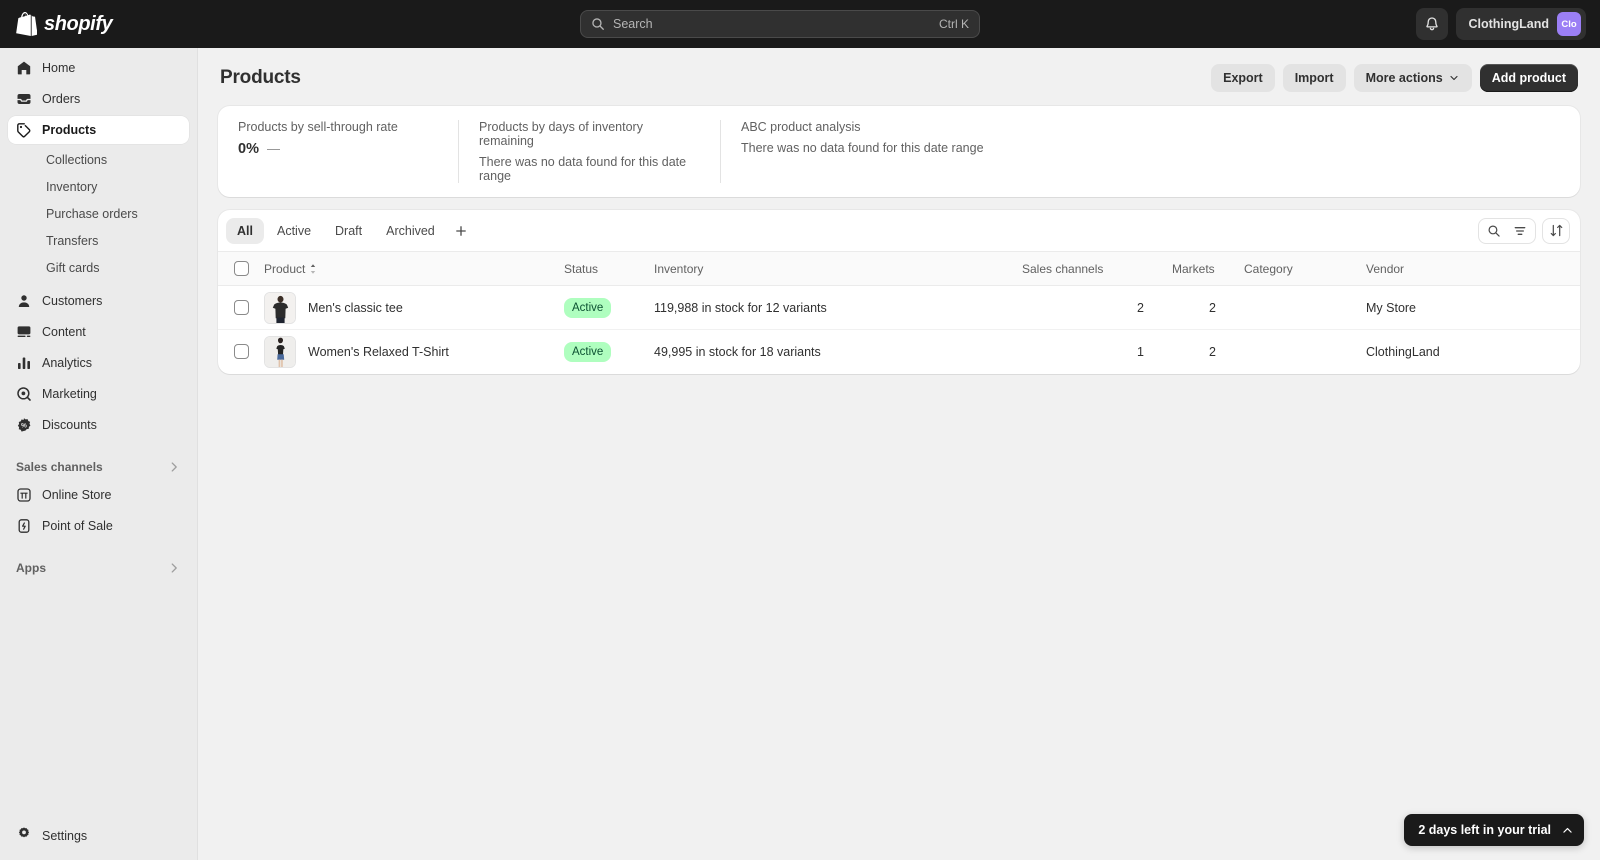 The height and width of the screenshot is (860, 1600). I want to click on table-sort-button, so click(1556, 231).